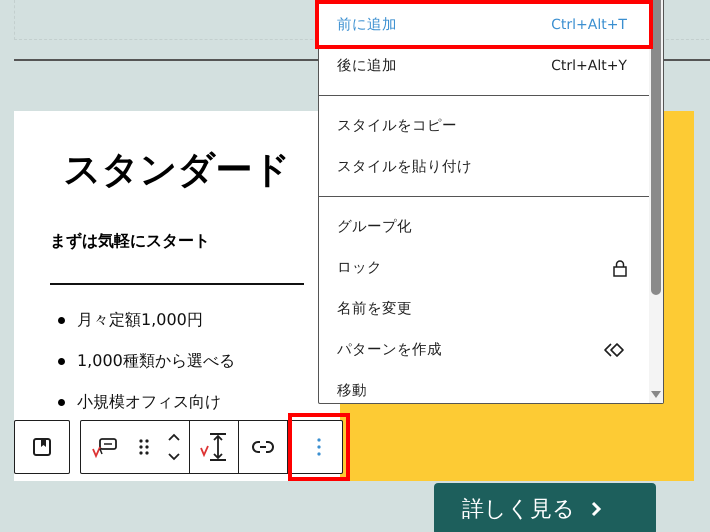 Image resolution: width=710 pixels, height=532 pixels. What do you see at coordinates (484, 65) in the screenshot?
I see `menu-item: 後に追加 Ctrl+Alt+Y` at bounding box center [484, 65].